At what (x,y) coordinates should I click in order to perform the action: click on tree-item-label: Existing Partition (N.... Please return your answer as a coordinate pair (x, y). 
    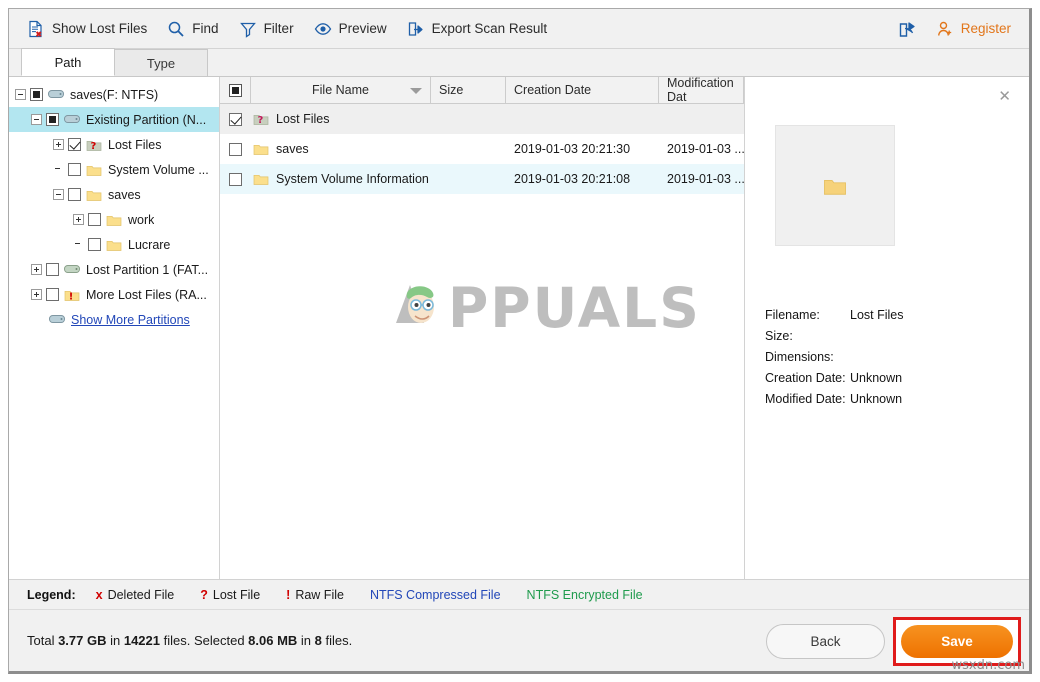
    Looking at the image, I should click on (146, 119).